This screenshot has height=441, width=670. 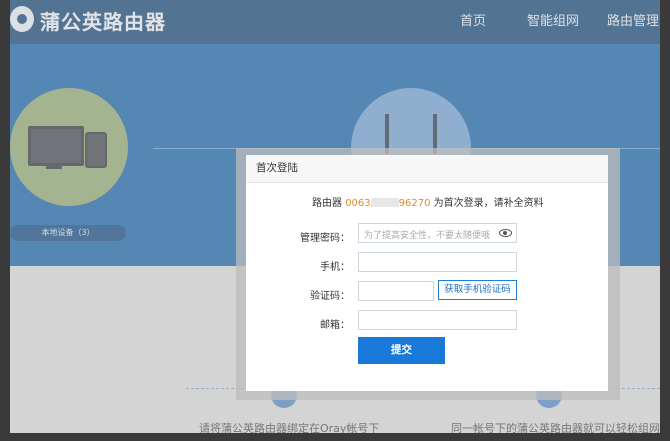 I want to click on dialog-info: 路由器 0063 96270 为首次登录，请补全资料, so click(x=428, y=201).